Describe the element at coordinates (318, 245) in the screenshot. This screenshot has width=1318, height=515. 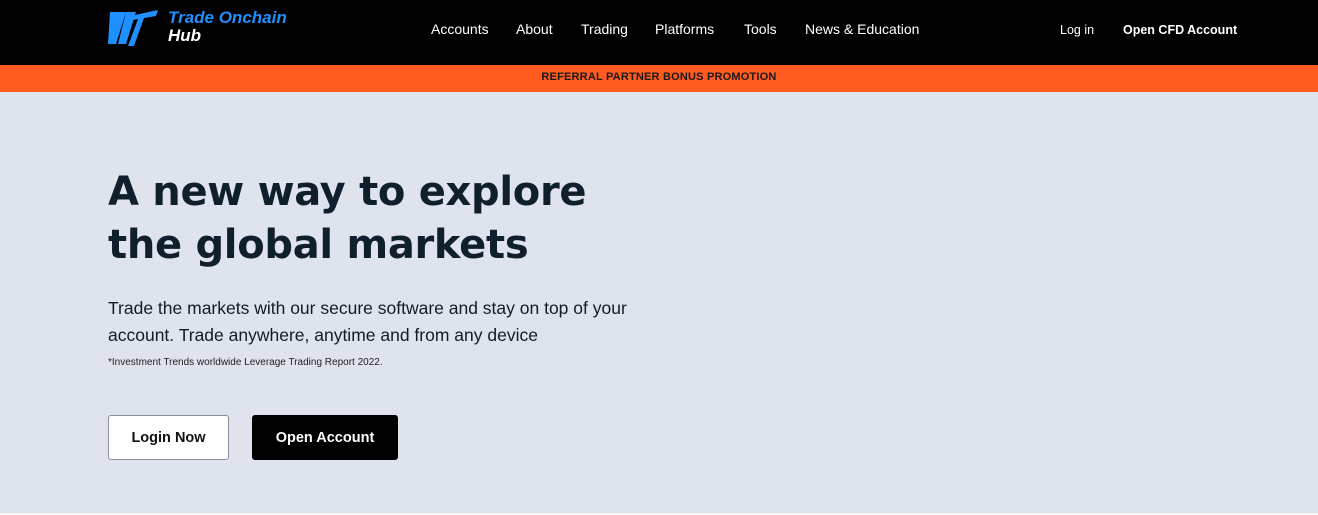
I see `hero-title-line2: the global markets` at that location.